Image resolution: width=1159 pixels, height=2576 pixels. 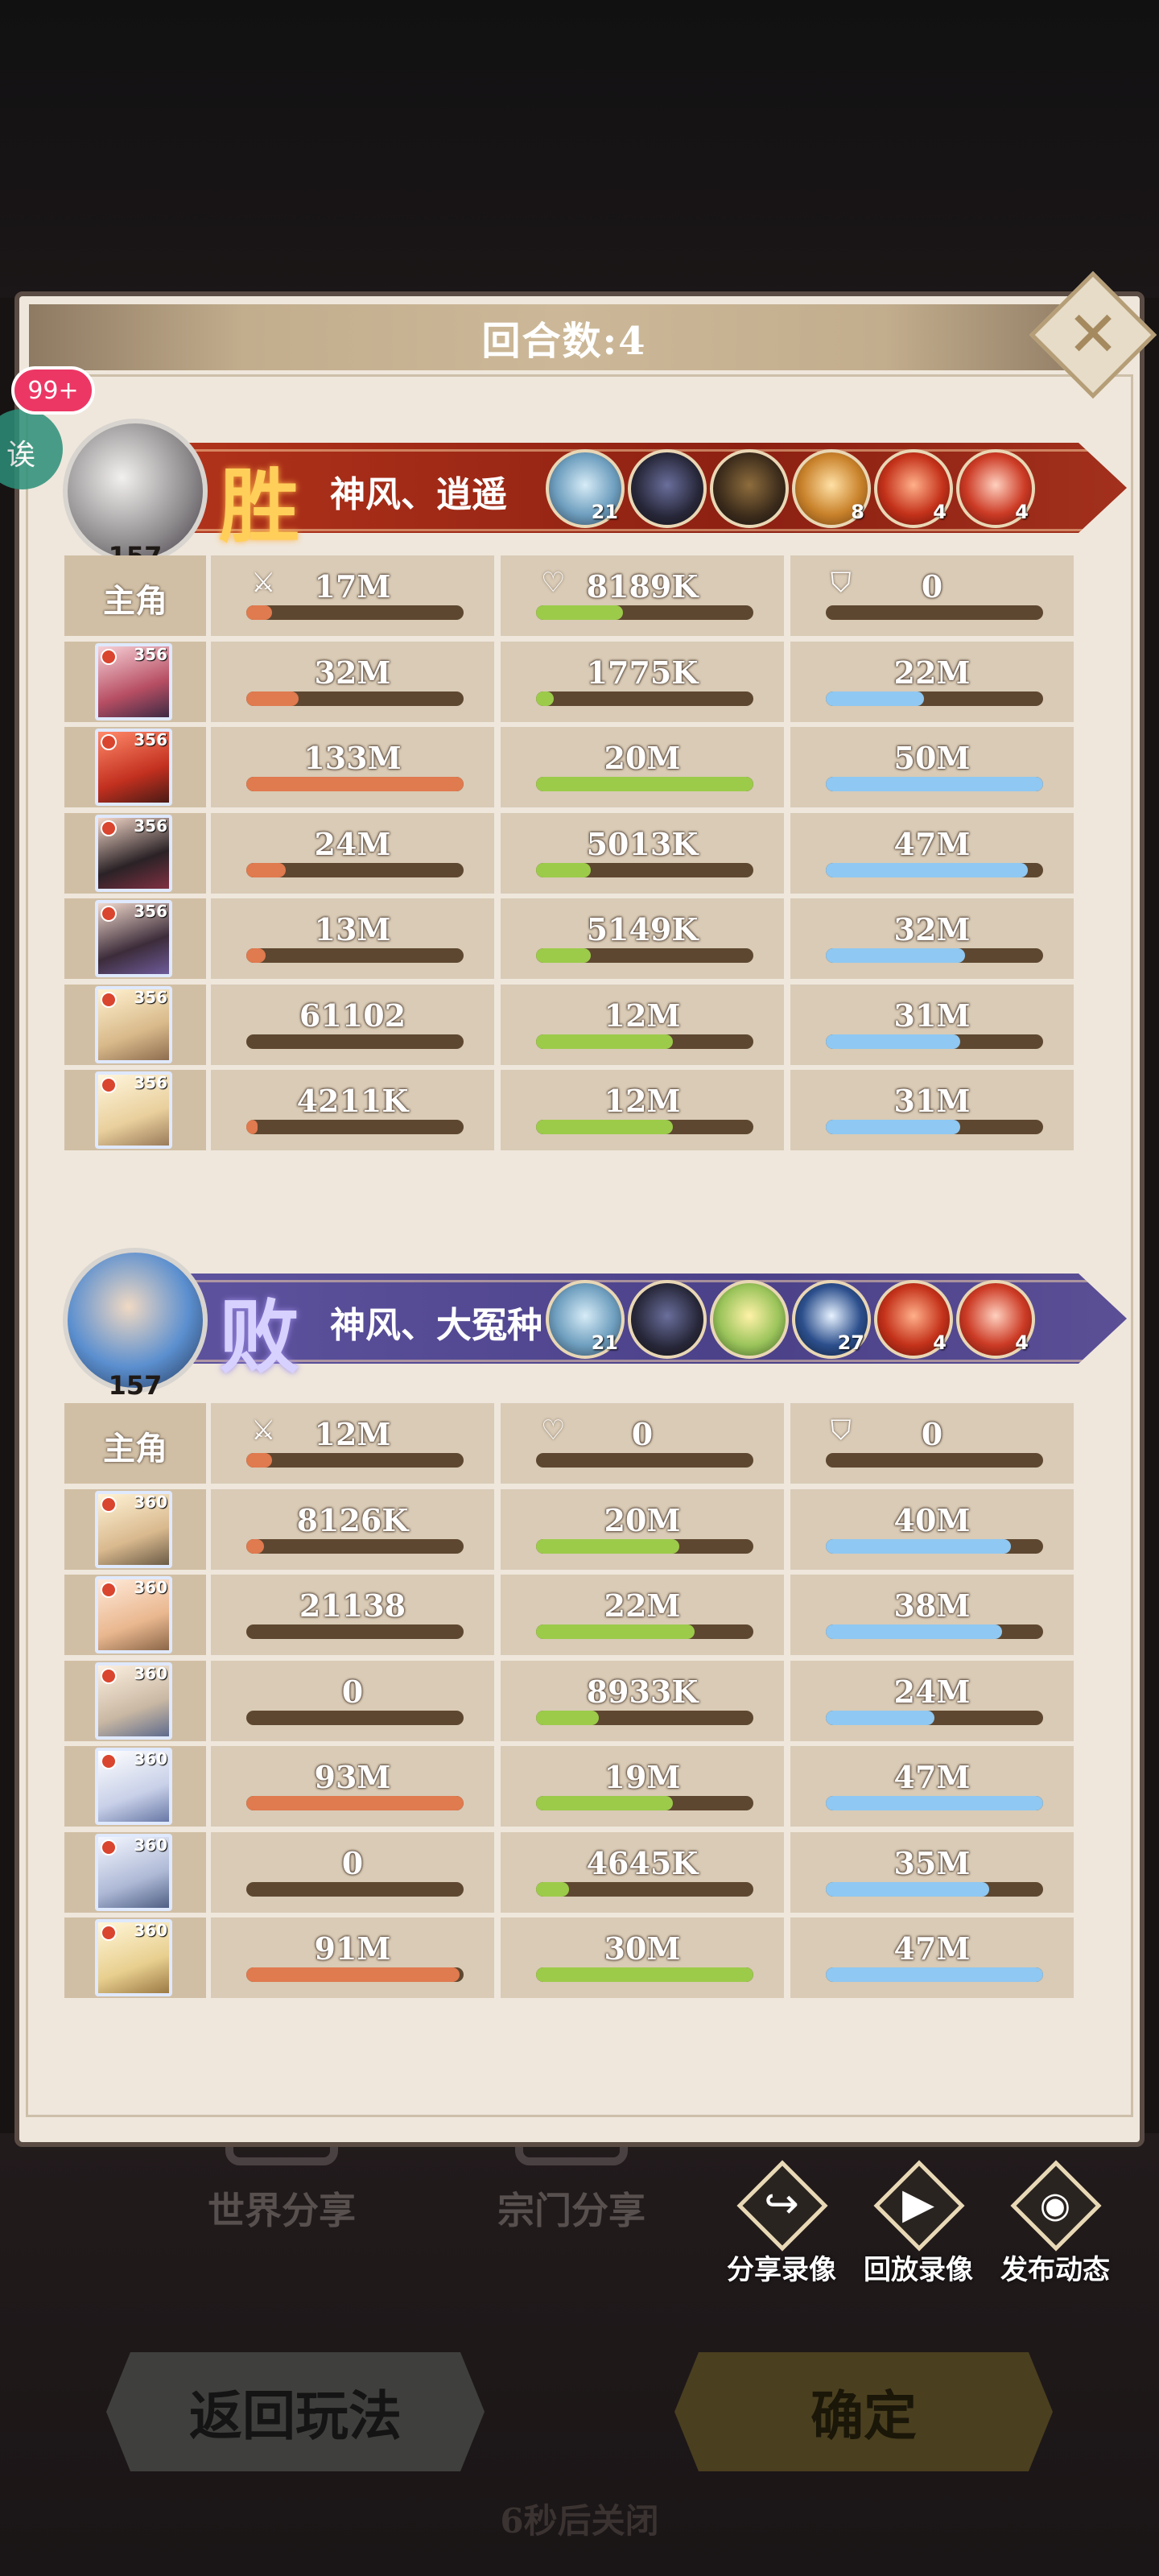 I want to click on attack-value: 24M, so click(x=352, y=844).